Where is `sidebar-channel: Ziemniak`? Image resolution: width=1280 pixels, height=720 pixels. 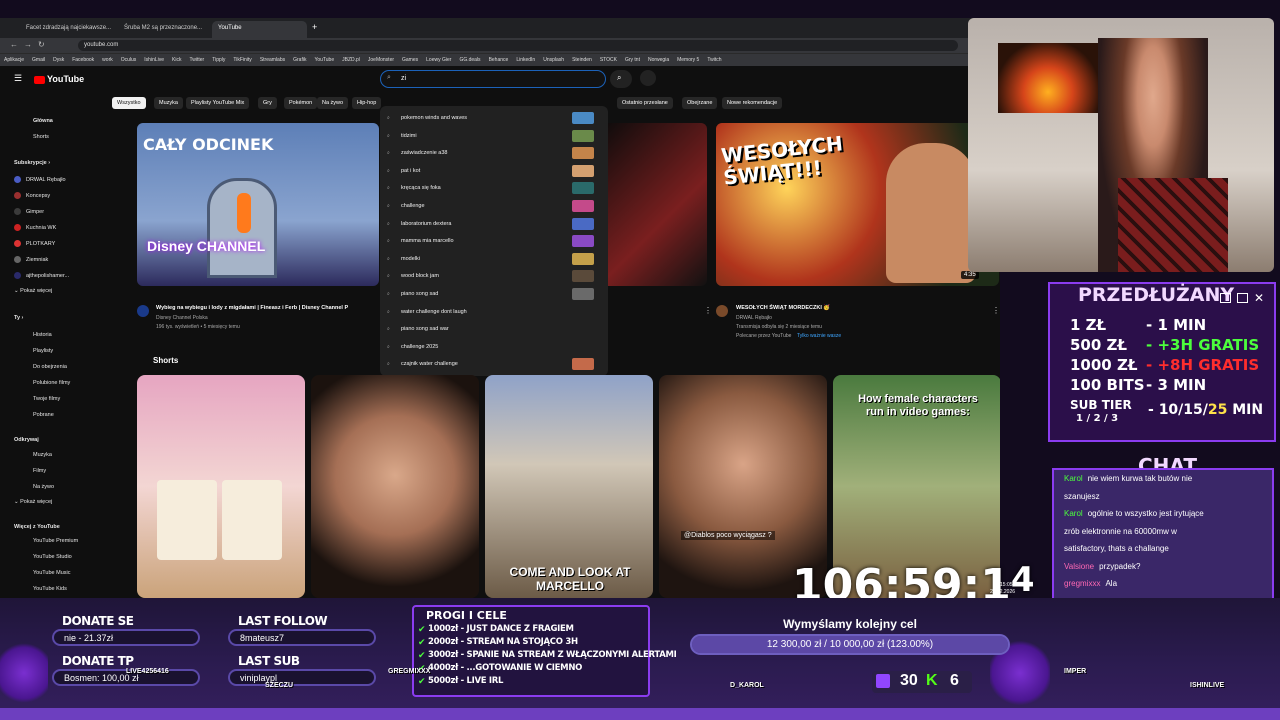 sidebar-channel: Ziemniak is located at coordinates (31, 259).